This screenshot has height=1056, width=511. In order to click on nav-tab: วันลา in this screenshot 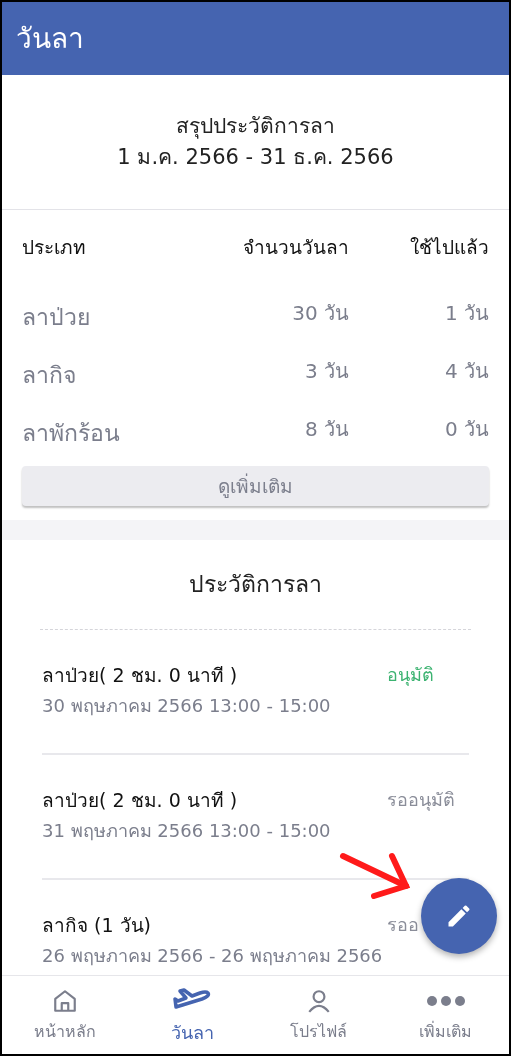, I will do `click(192, 1015)`.